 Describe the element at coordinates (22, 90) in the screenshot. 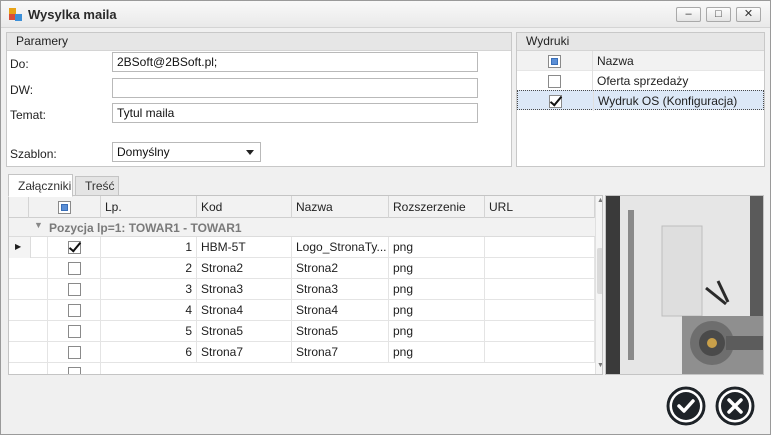

I see `cc-label: DW:` at that location.